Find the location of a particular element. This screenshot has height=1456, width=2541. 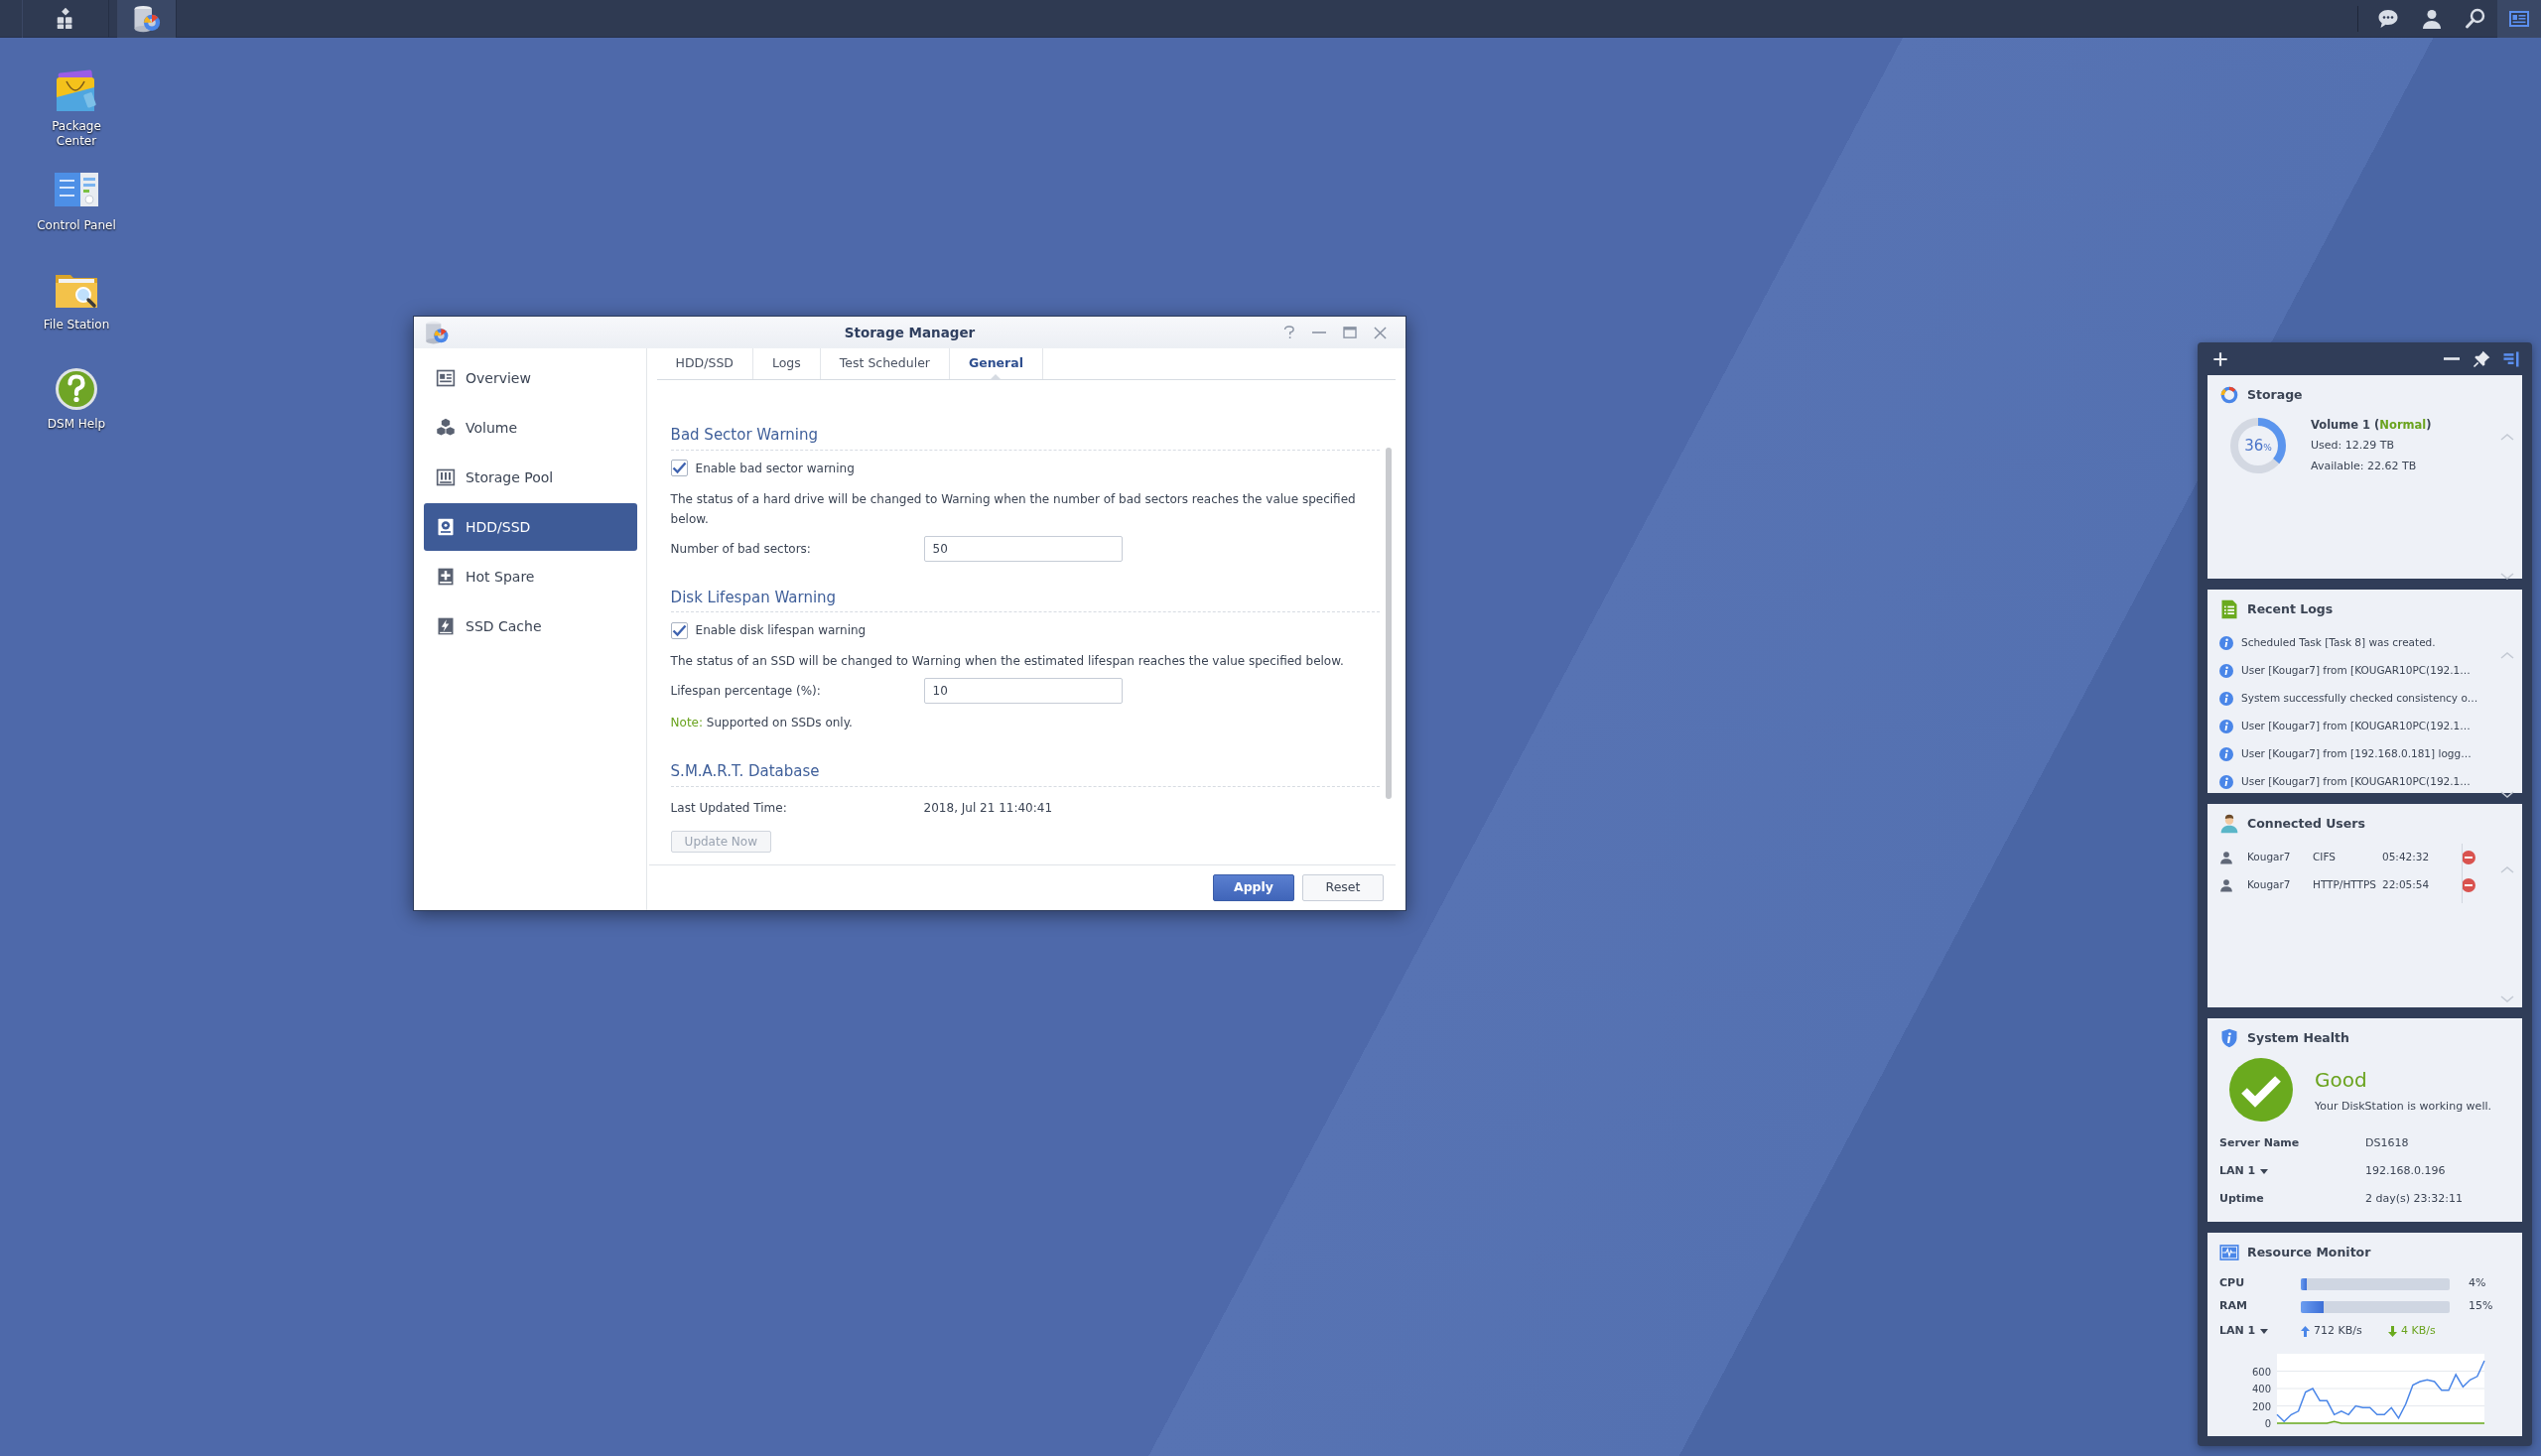

checkbox-label: Enable disk lifespan warning is located at coordinates (781, 630).